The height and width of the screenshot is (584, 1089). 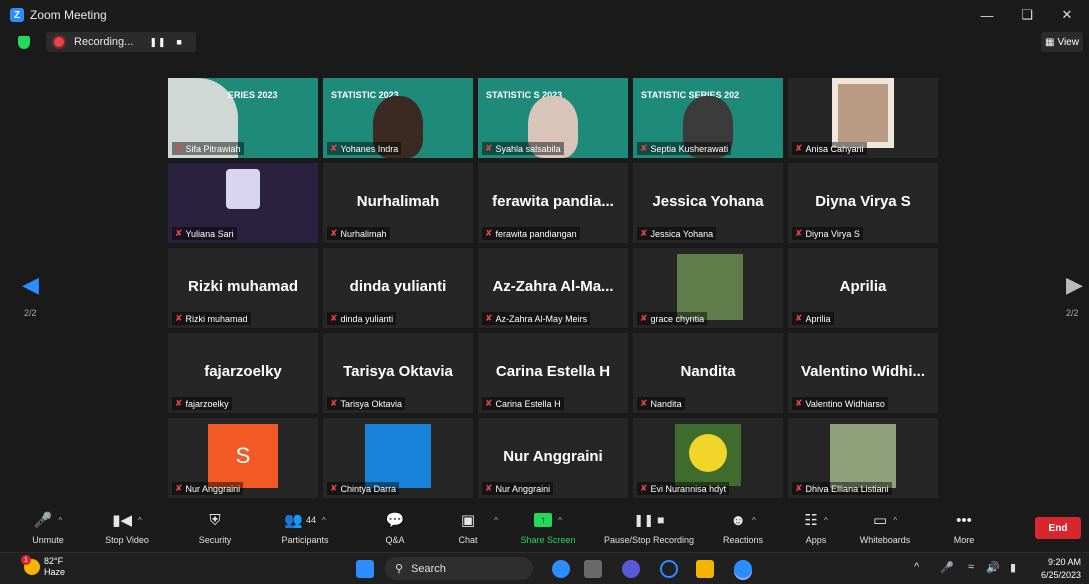 What do you see at coordinates (705, 569) in the screenshot?
I see `file-explorer-icon` at bounding box center [705, 569].